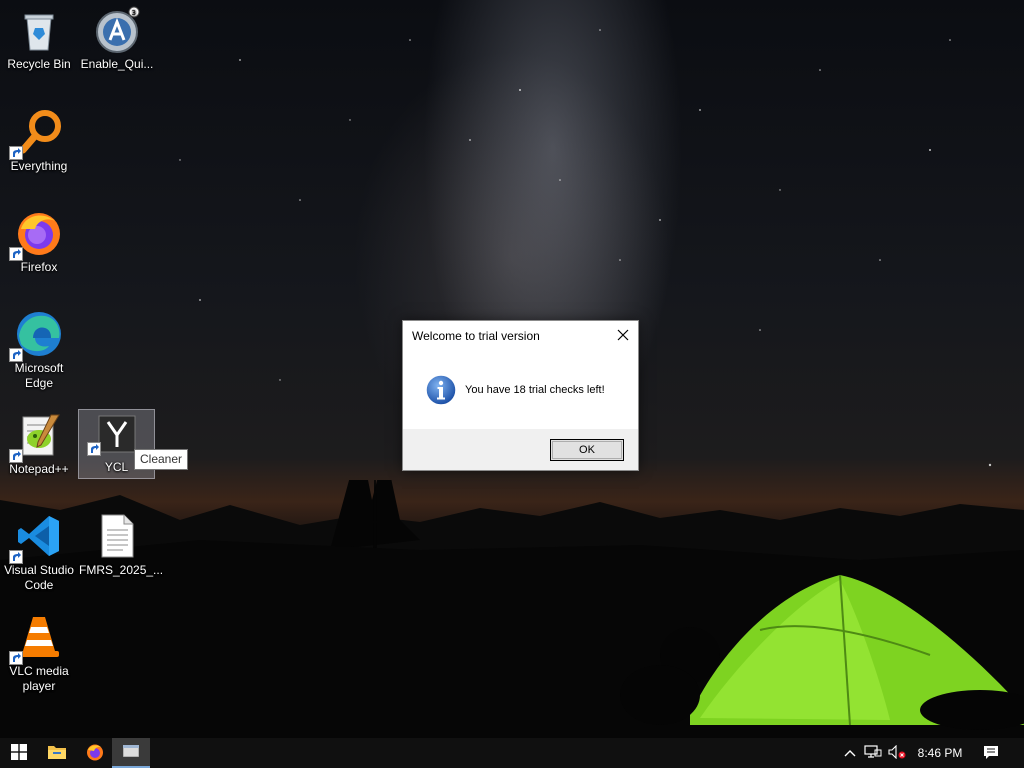  Describe the element at coordinates (39, 375) in the screenshot. I see `desktop-icon-label: Microsoft Edge` at that location.